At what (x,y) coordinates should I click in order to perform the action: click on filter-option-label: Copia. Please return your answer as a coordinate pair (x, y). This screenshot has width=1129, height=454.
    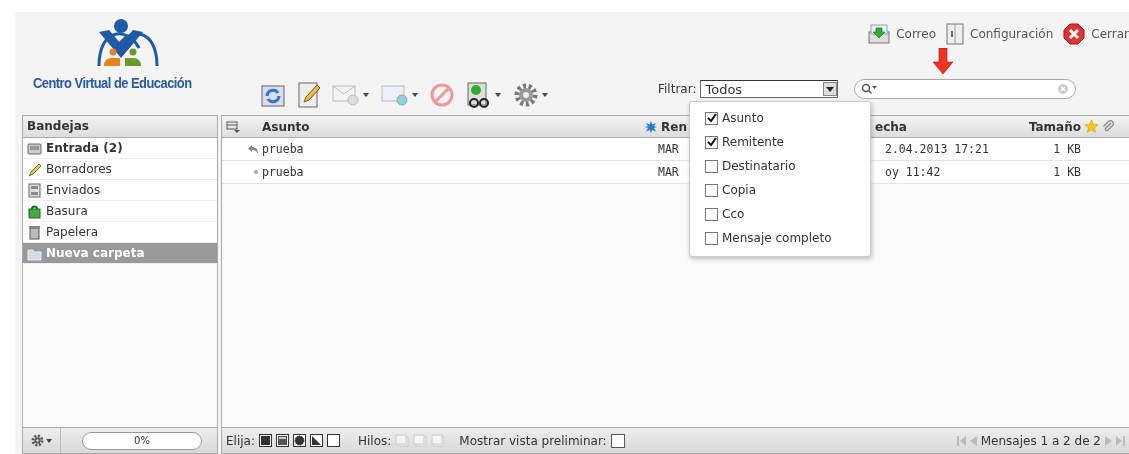
    Looking at the image, I should click on (739, 190).